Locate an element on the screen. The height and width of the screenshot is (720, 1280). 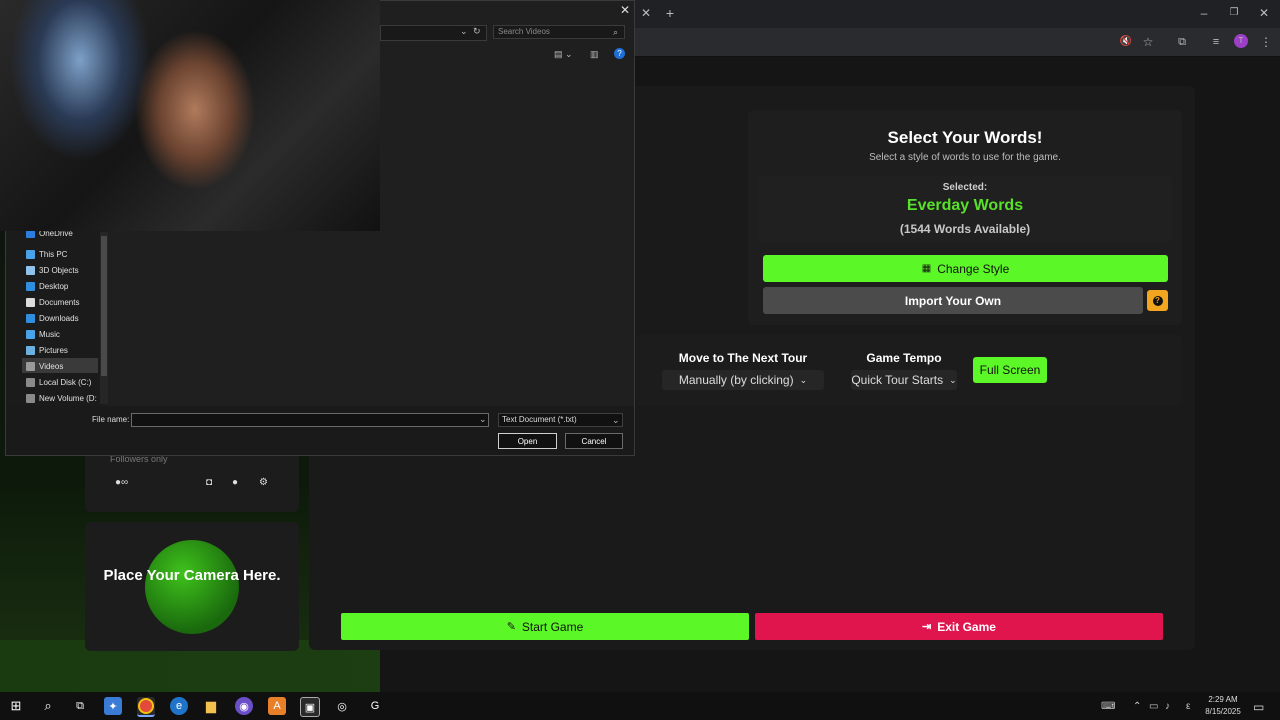
obs-icon: ◎ is located at coordinates (342, 706).